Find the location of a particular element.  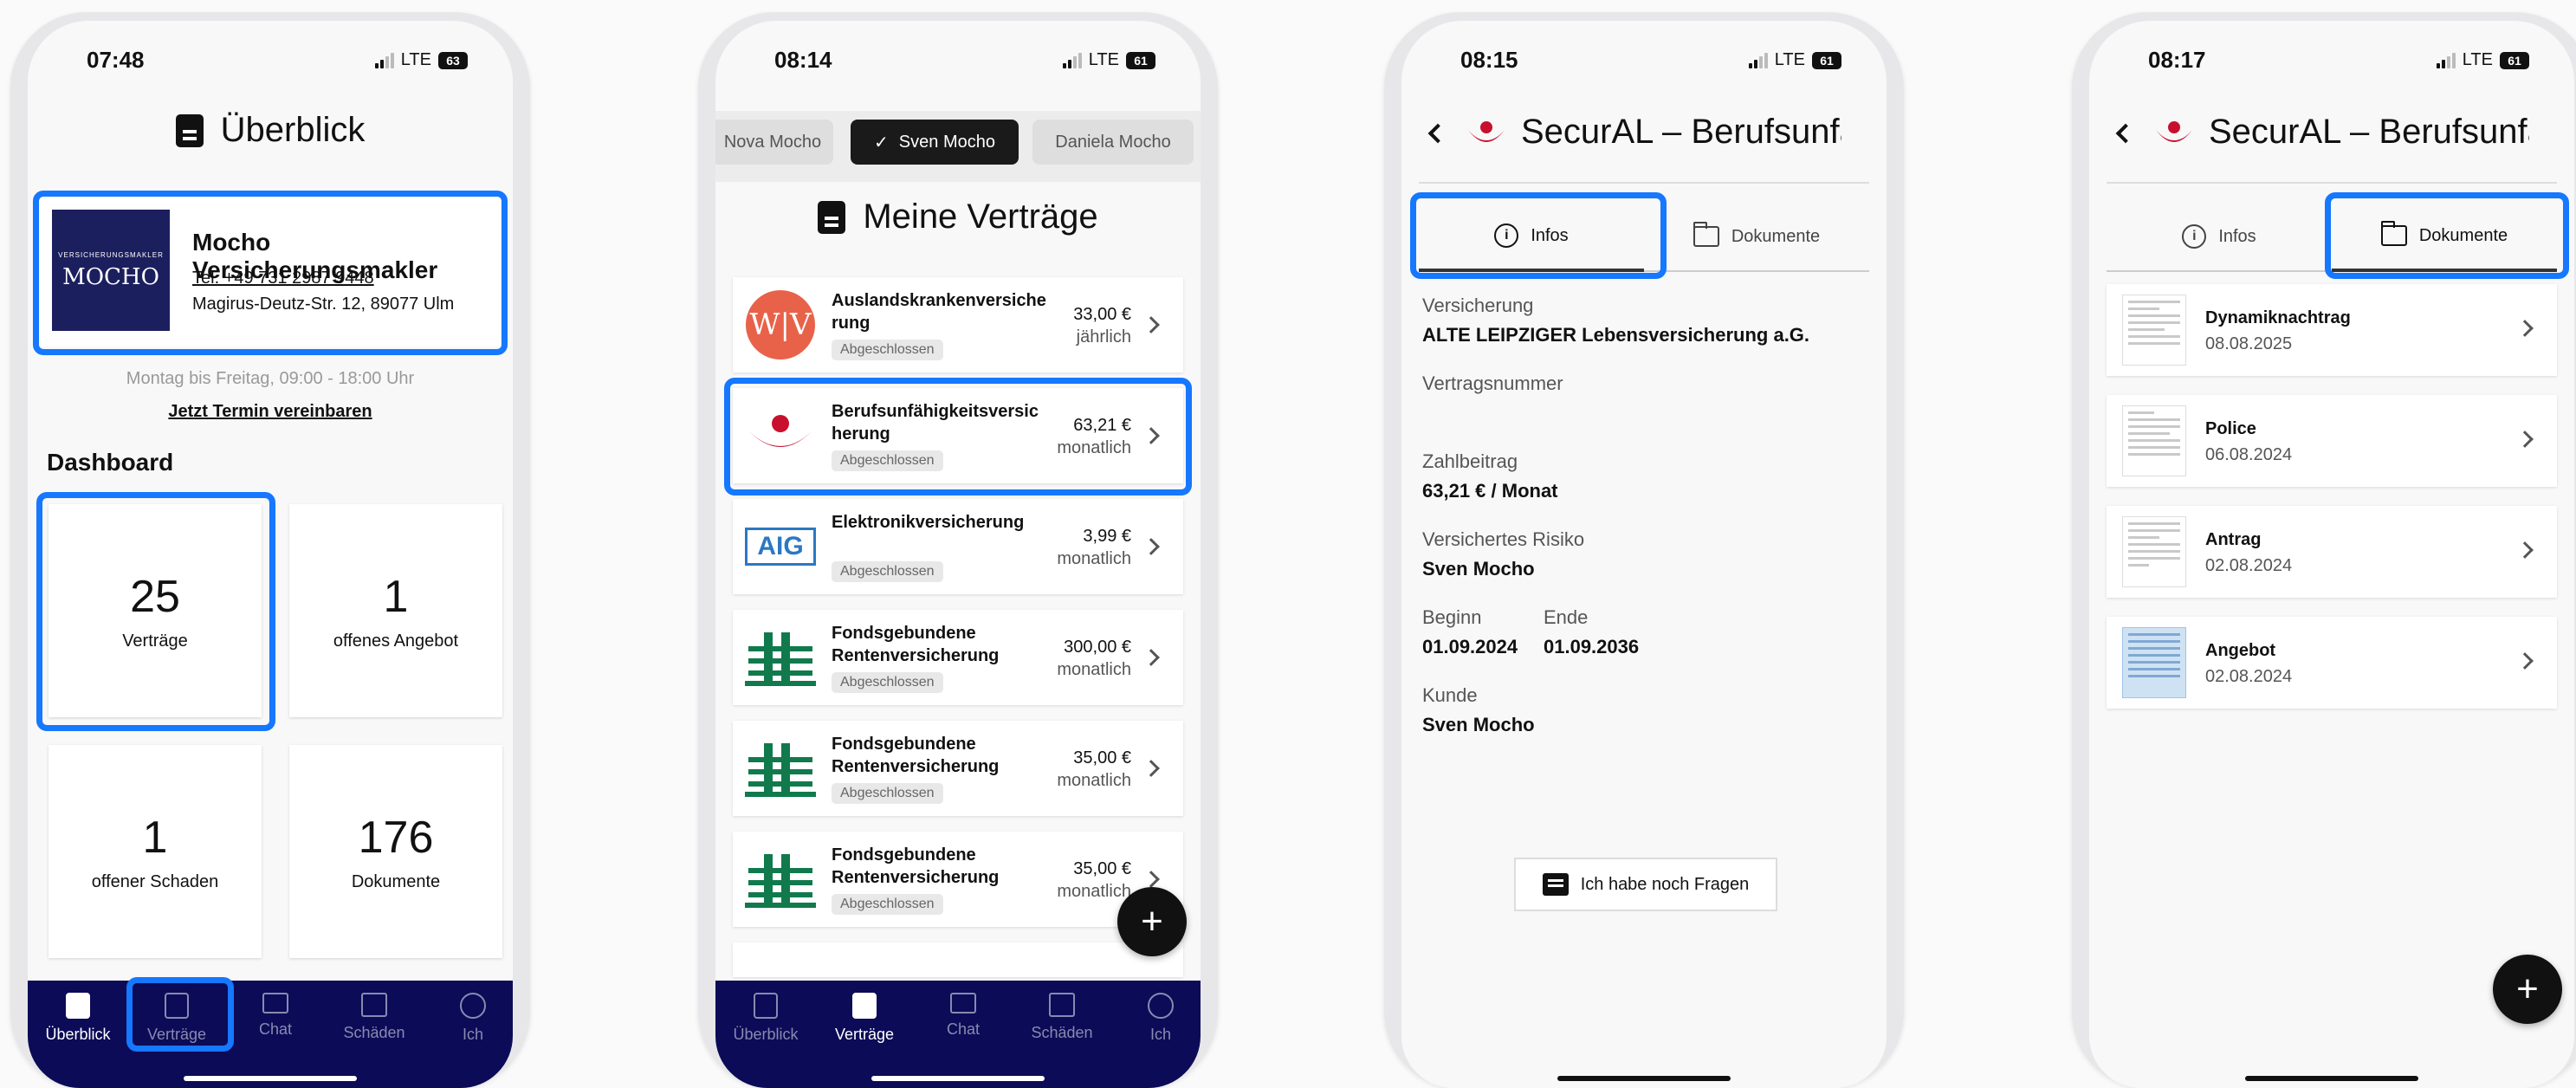

contract-card is located at coordinates (958, 959).